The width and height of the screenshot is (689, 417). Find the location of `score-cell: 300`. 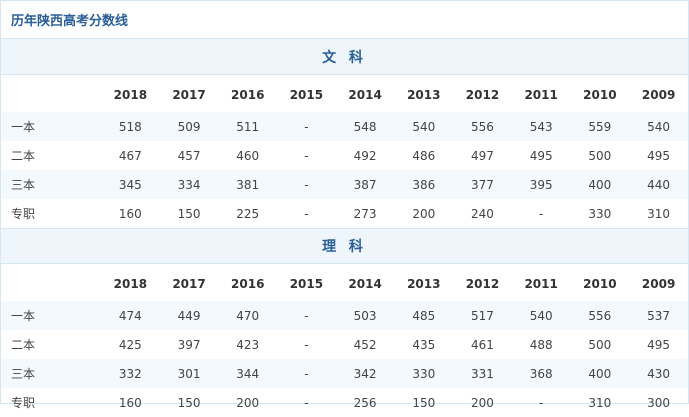

score-cell: 300 is located at coordinates (659, 402).